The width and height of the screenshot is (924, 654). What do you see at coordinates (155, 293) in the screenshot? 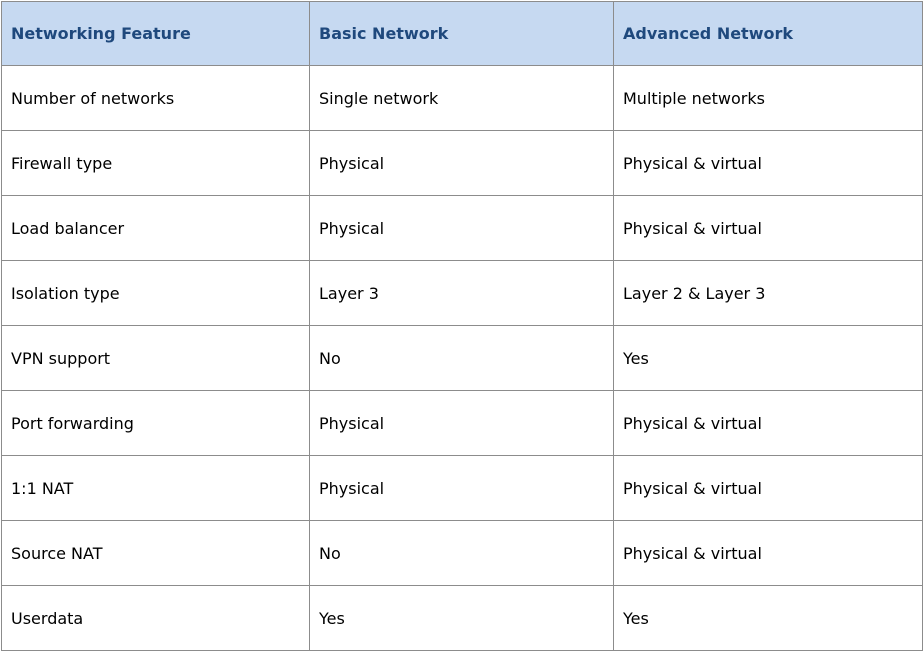
I see `feature-cell: Isolation type` at bounding box center [155, 293].